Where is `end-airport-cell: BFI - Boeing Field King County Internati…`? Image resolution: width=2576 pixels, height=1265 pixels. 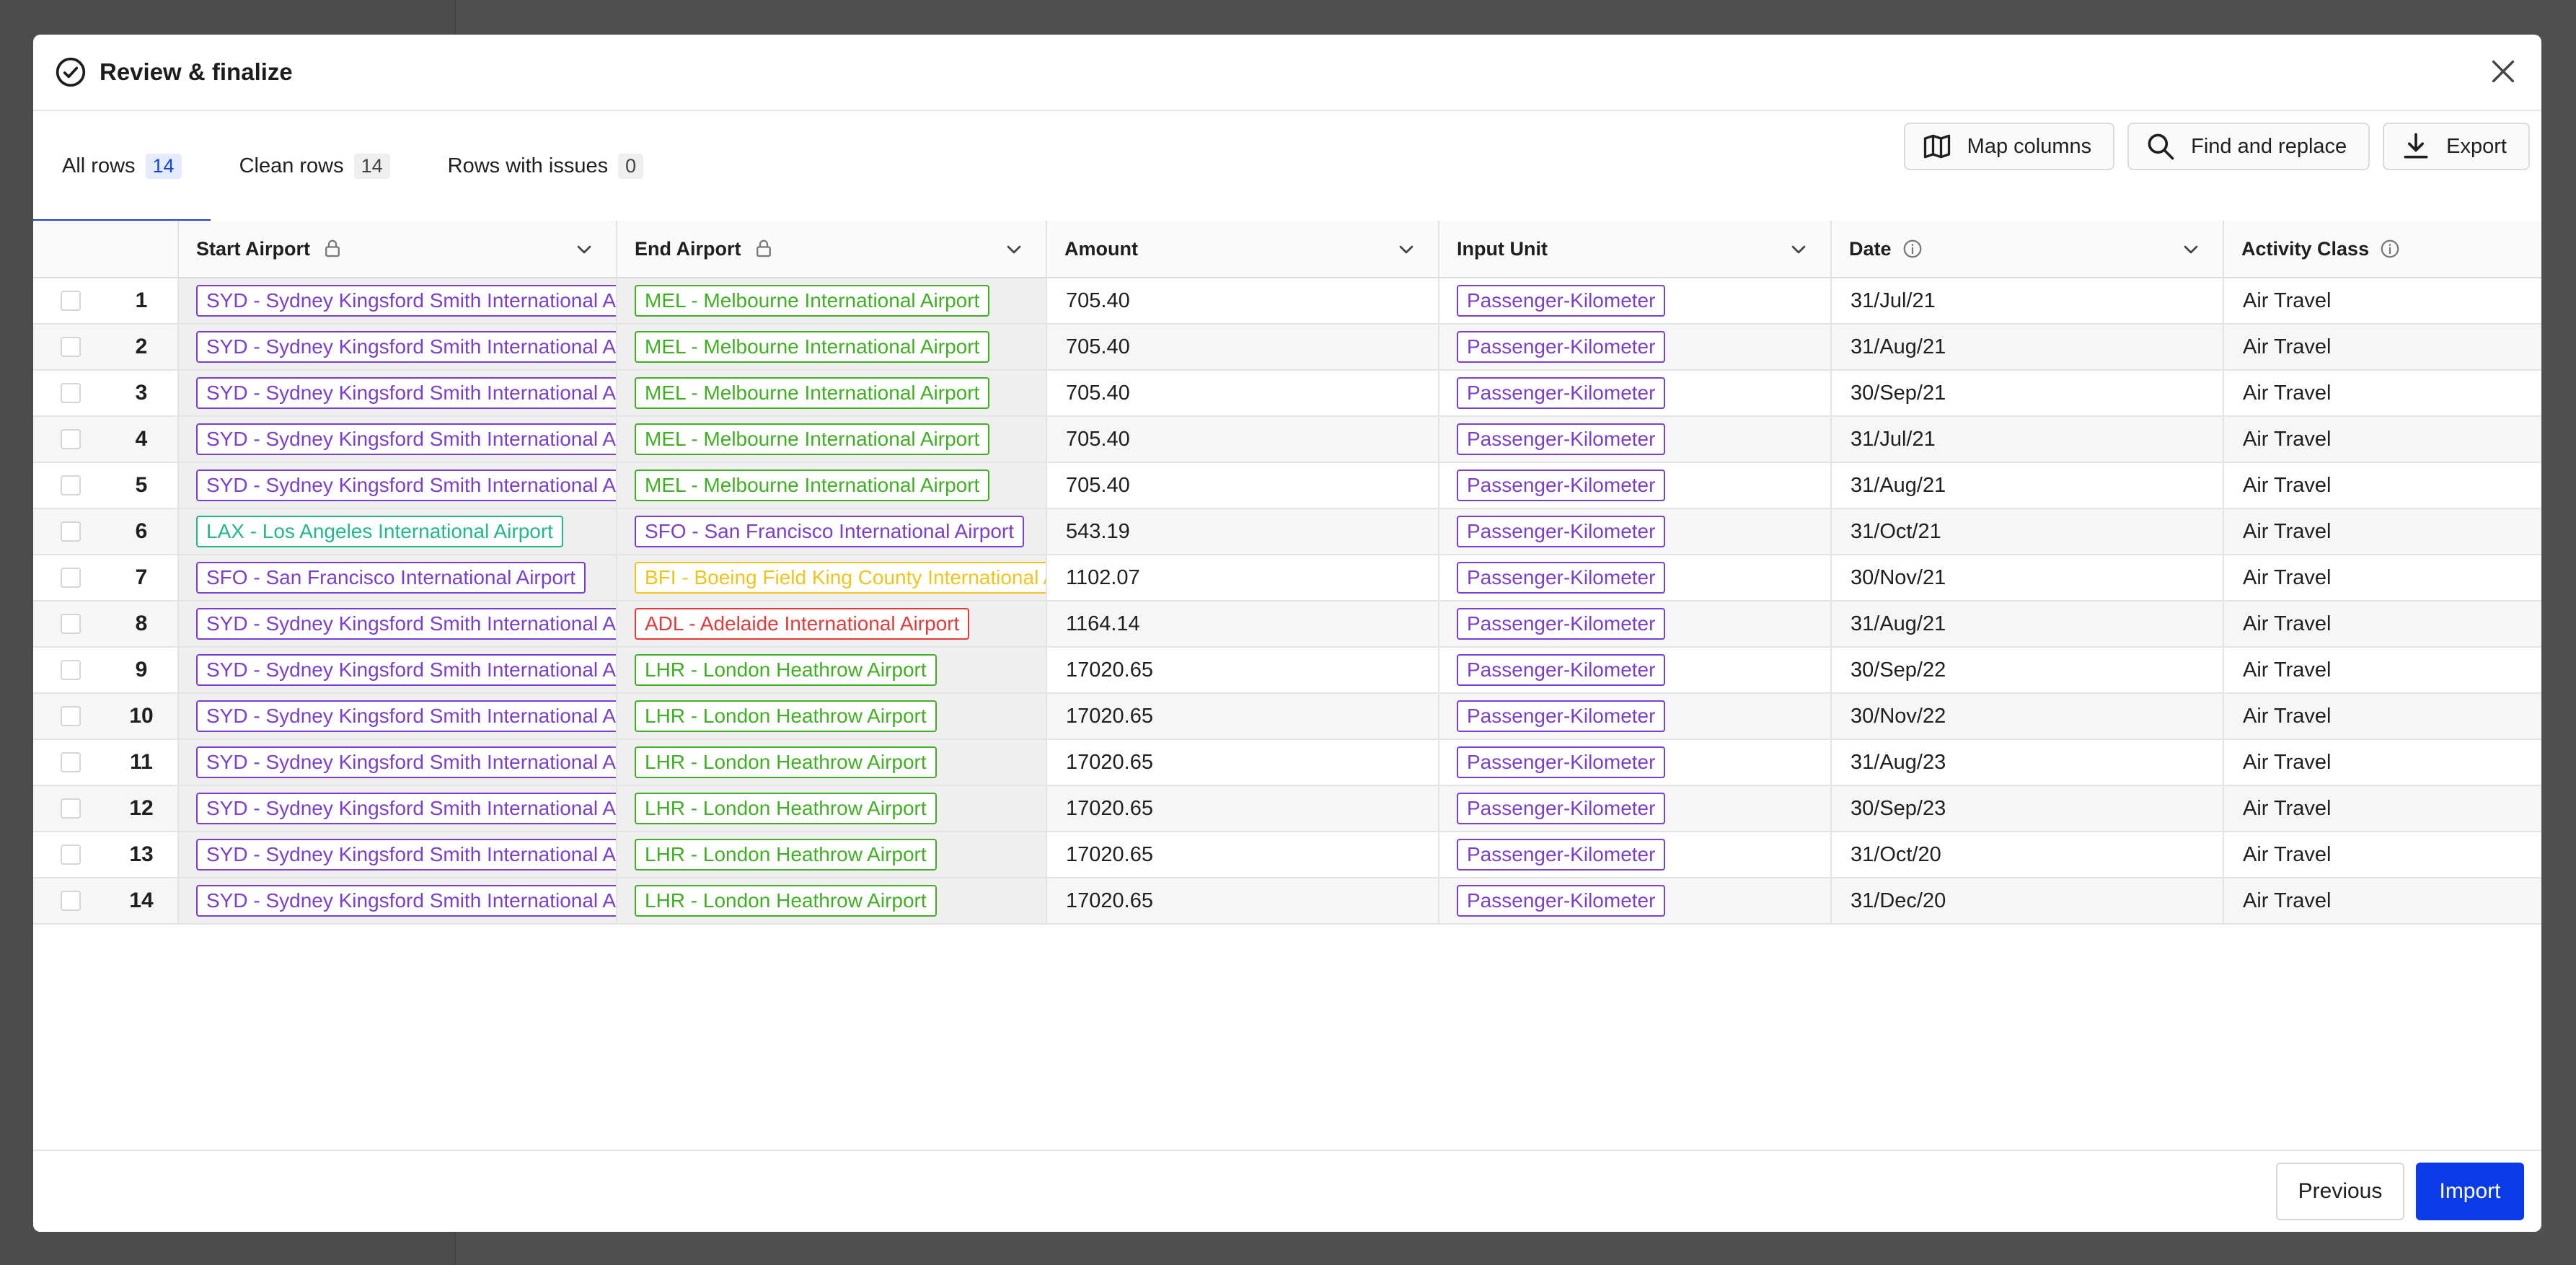 end-airport-cell: BFI - Boeing Field King County Internati… is located at coordinates (832, 577).